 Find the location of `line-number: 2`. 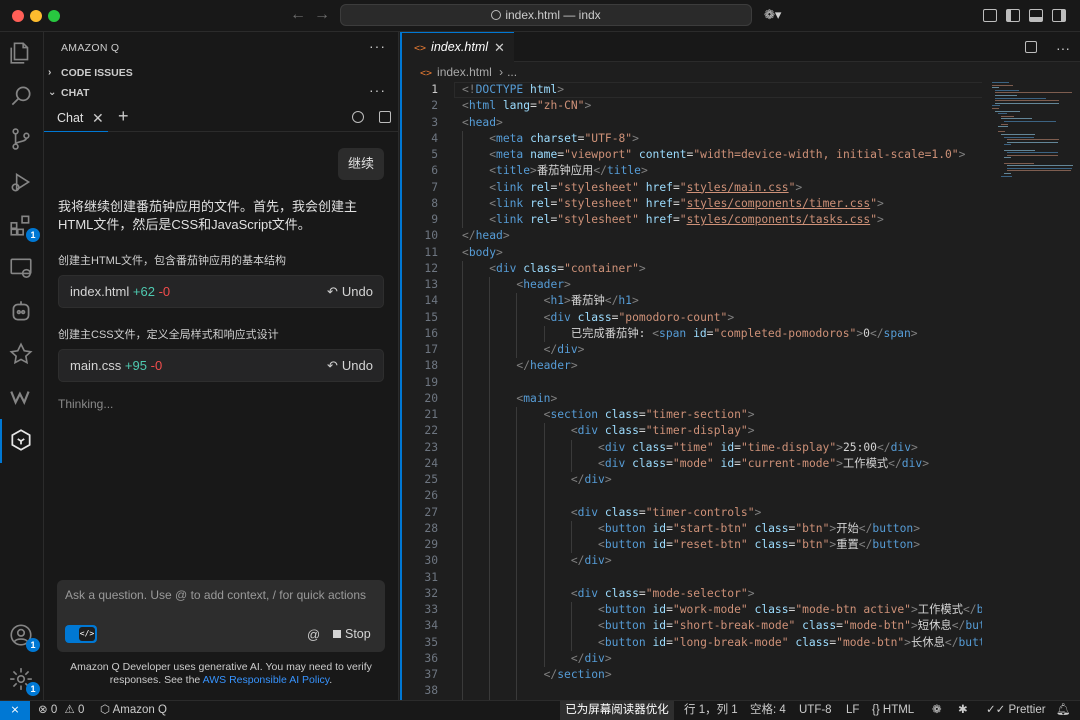

line-number: 2 is located at coordinates (420, 106).